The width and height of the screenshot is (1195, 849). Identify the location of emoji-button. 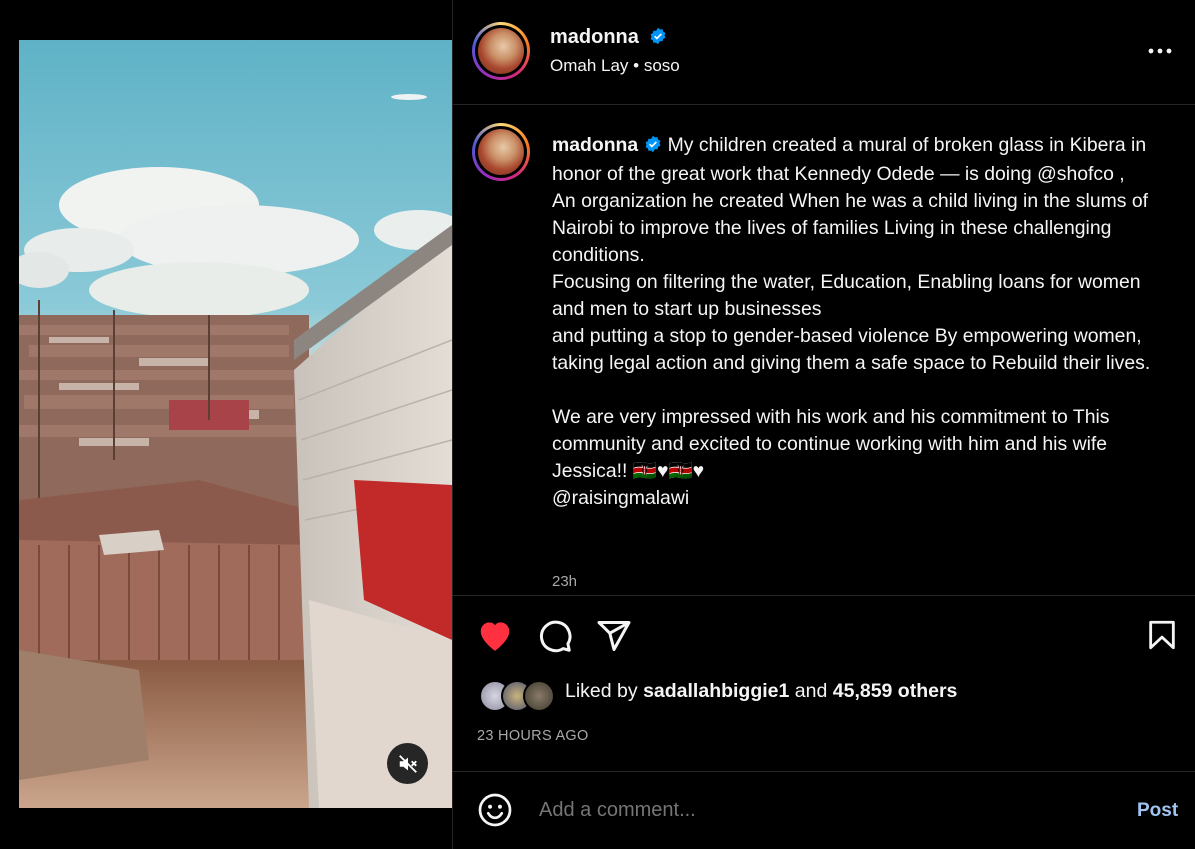
(495, 812).